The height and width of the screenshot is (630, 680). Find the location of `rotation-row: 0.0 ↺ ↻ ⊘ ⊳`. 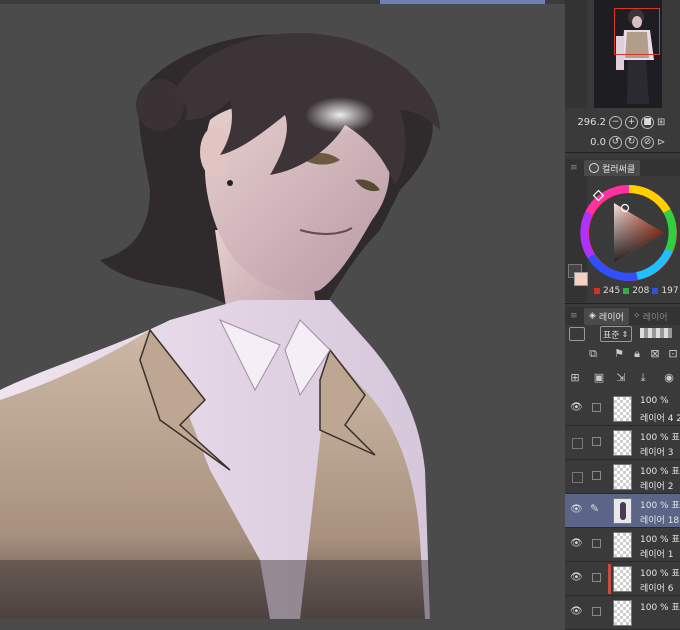

rotation-row: 0.0 ↺ ↻ ⊘ ⊳ is located at coordinates (617, 142).